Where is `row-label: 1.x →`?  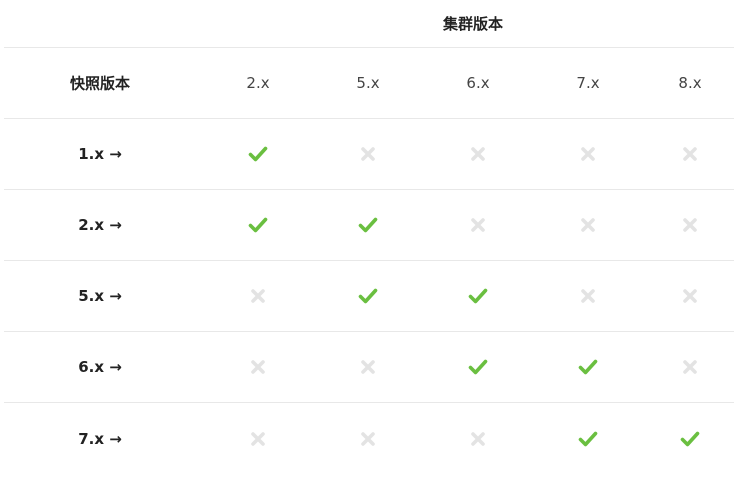 row-label: 1.x → is located at coordinates (100, 154).